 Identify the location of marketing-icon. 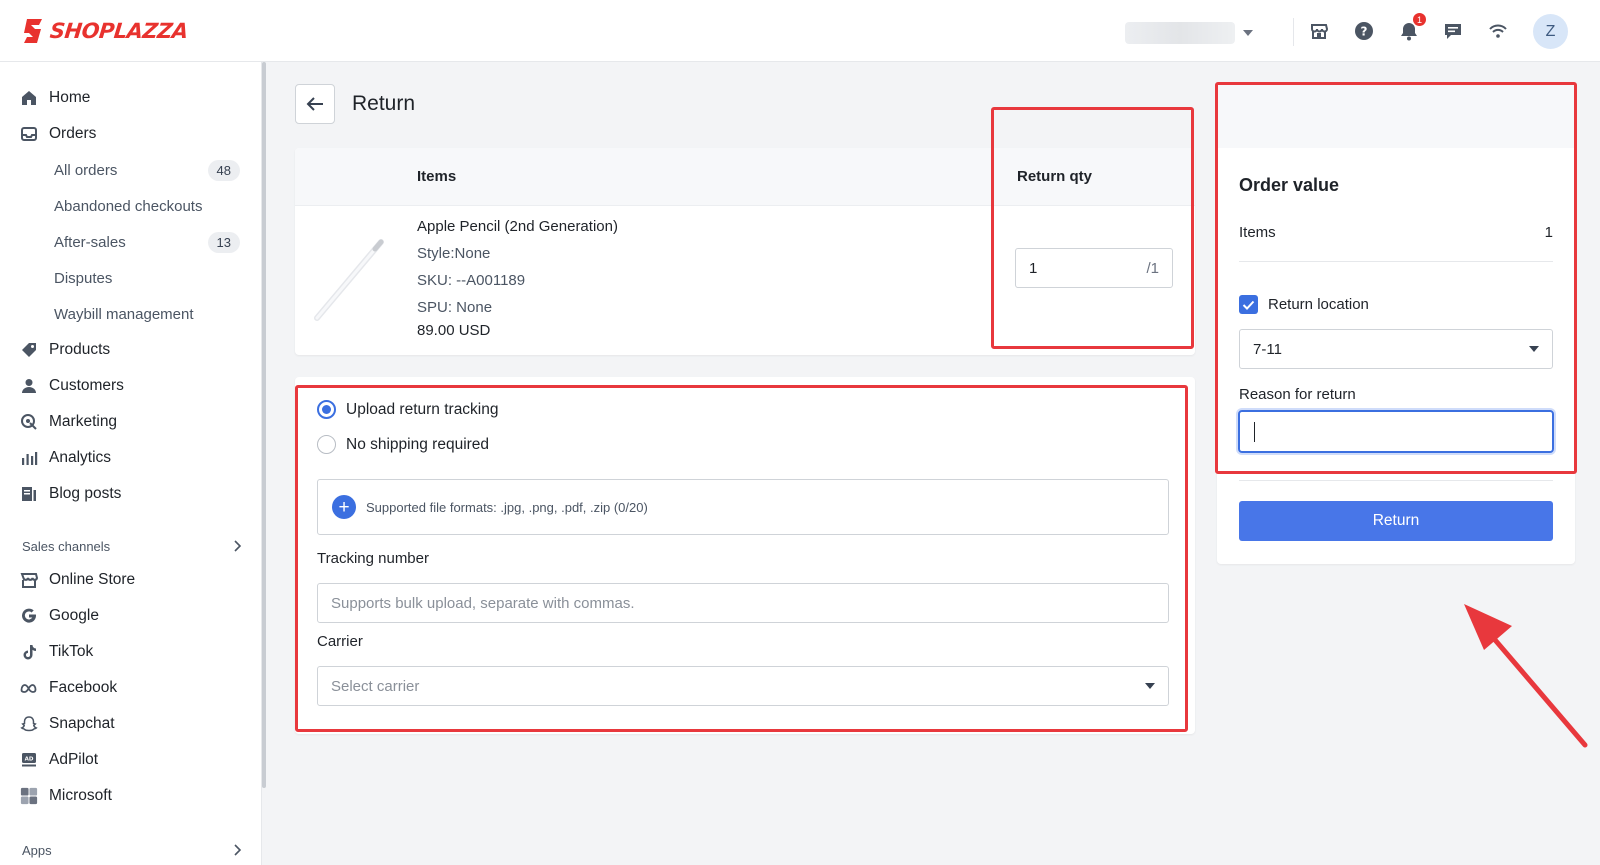
(29, 422).